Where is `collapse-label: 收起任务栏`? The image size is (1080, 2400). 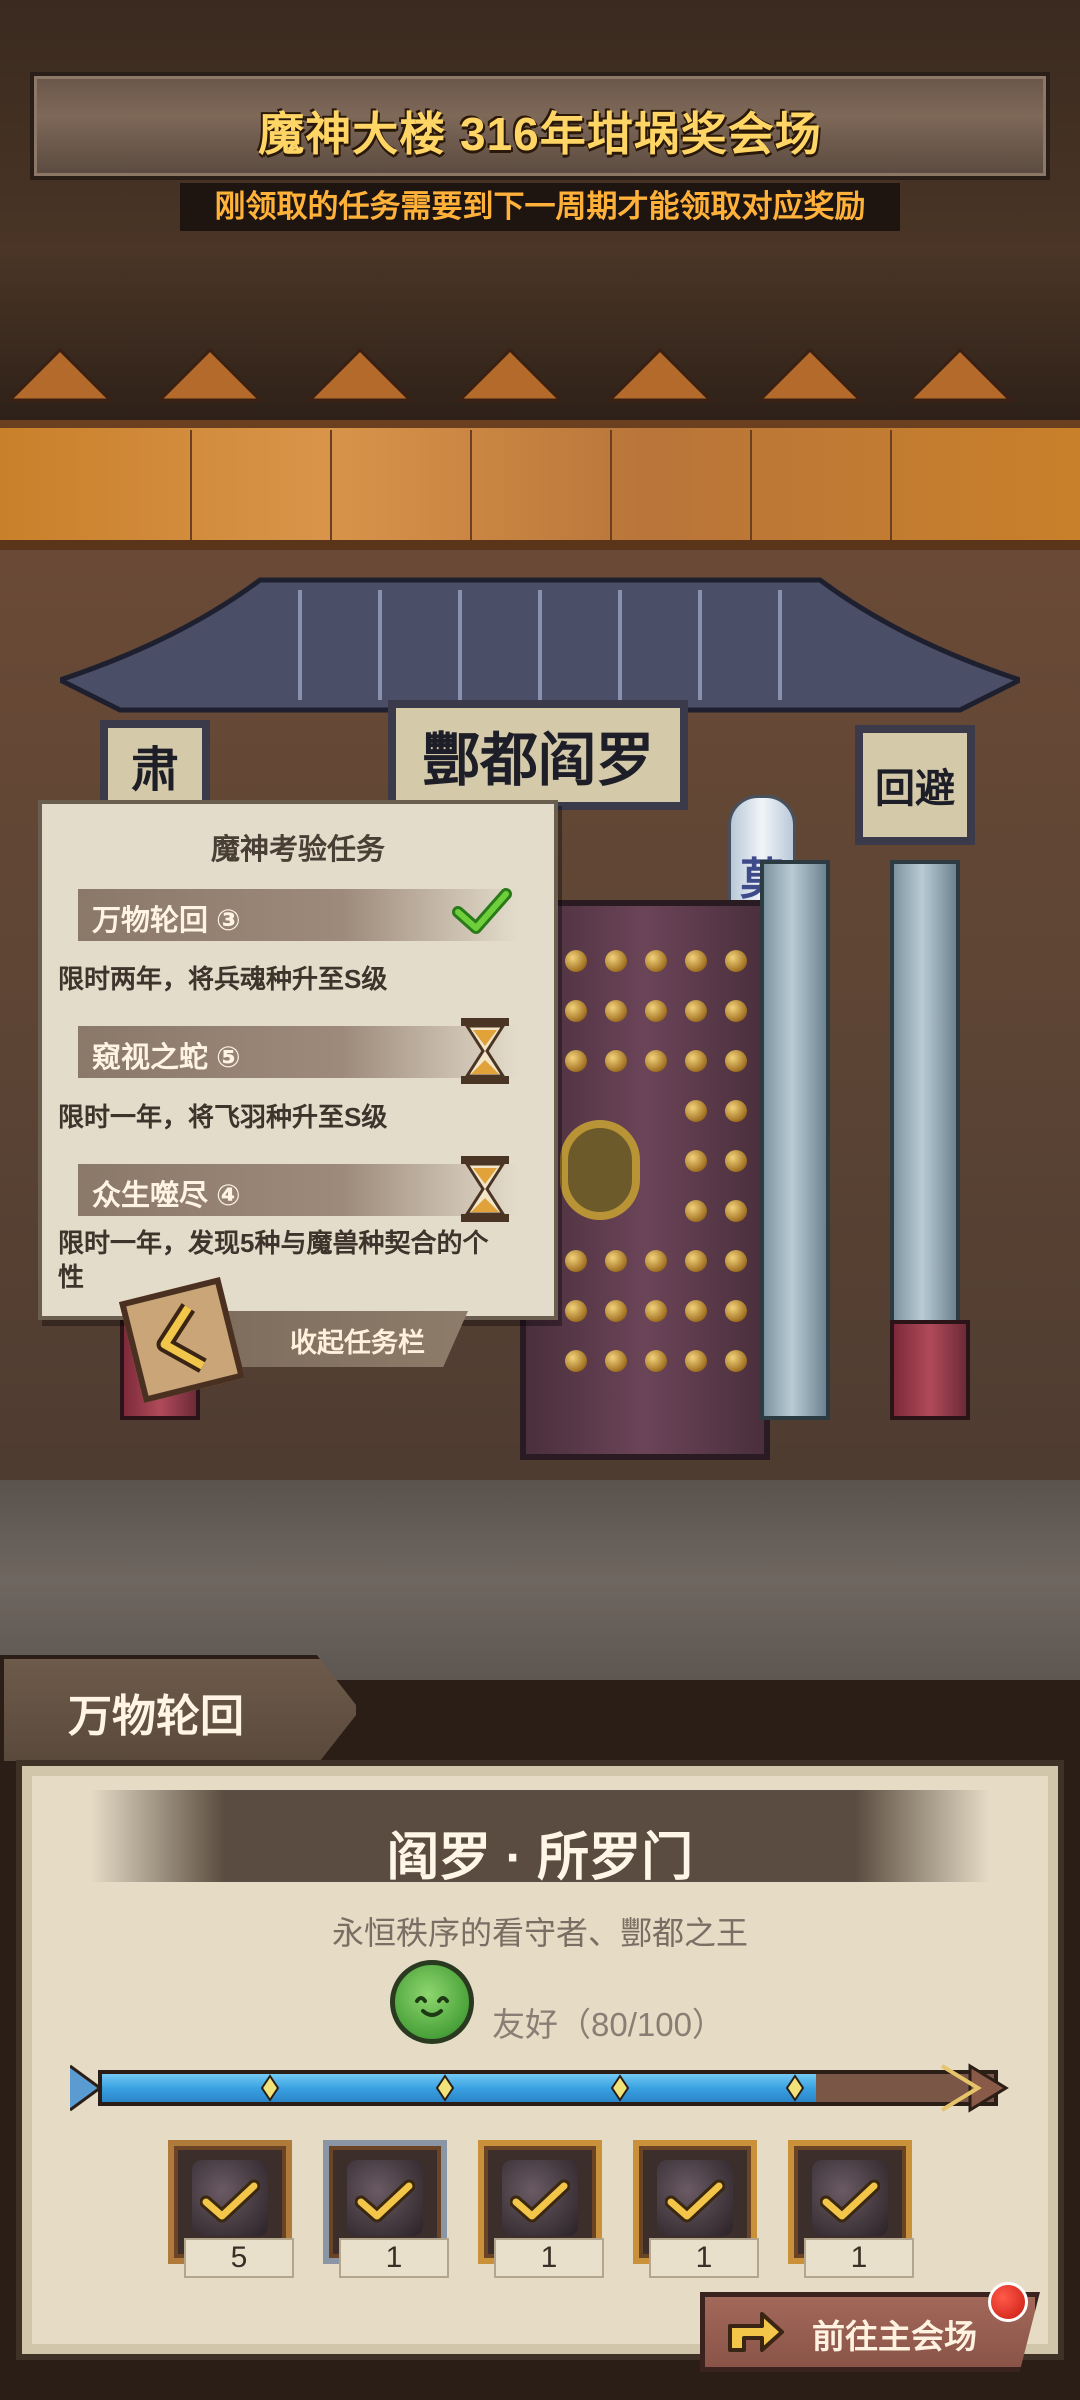 collapse-label: 收起任务栏 is located at coordinates (357, 1343).